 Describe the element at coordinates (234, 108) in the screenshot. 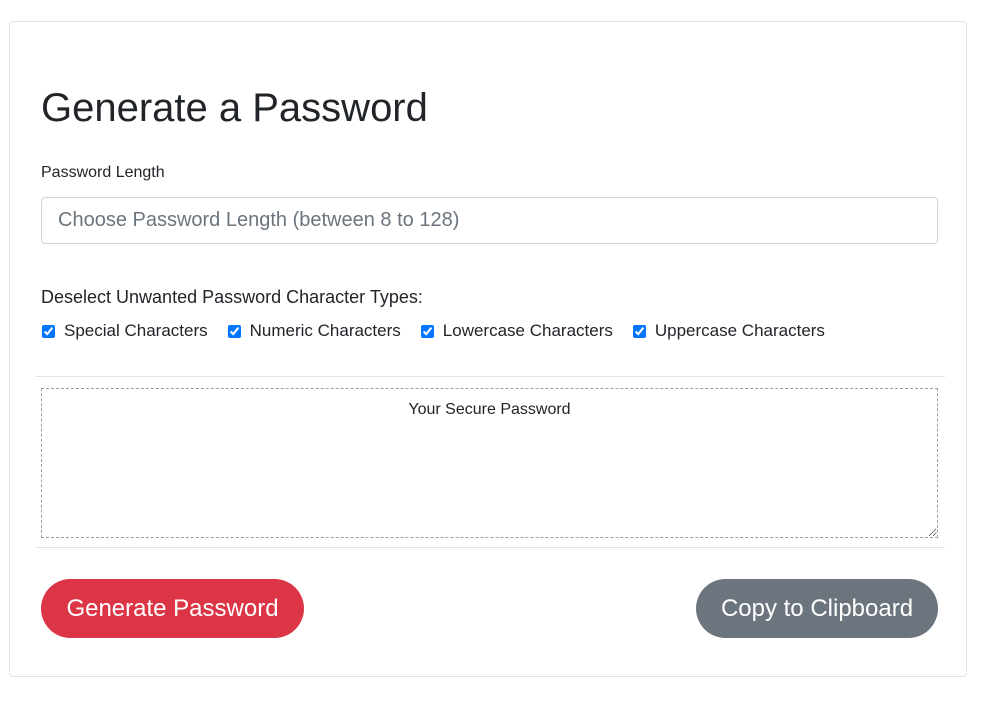

I see `page-title: Generate a Password` at that location.